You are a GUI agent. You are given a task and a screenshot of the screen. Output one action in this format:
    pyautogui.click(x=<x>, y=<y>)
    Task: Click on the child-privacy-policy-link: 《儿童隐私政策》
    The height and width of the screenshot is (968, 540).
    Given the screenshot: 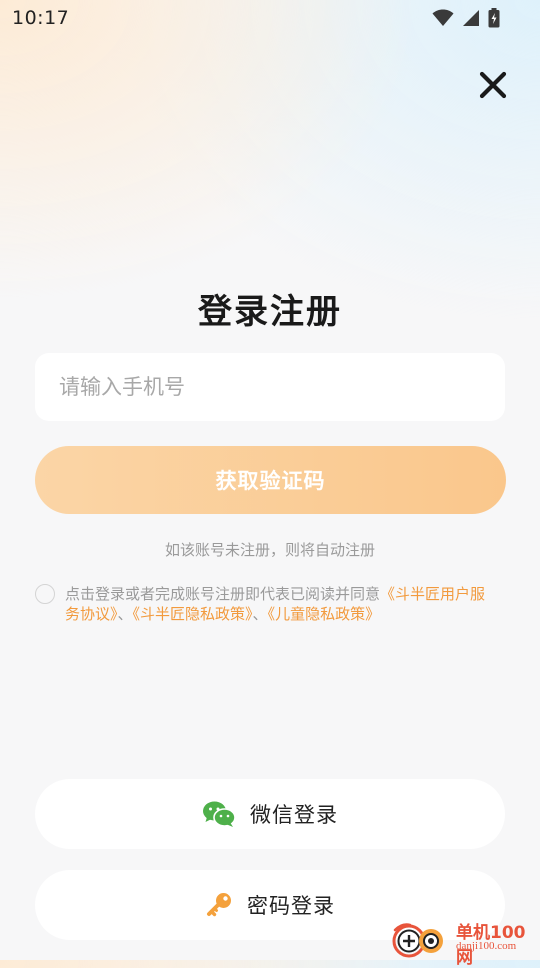 What is the action you would take?
    pyautogui.click(x=324, y=614)
    